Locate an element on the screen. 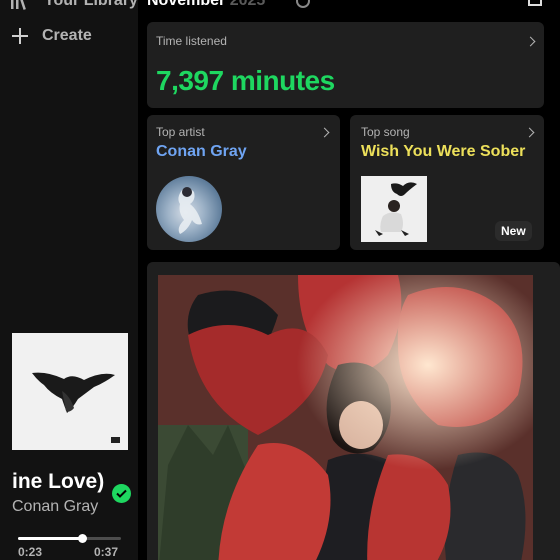 The image size is (560, 560). now-playing-album-art is located at coordinates (70, 391).